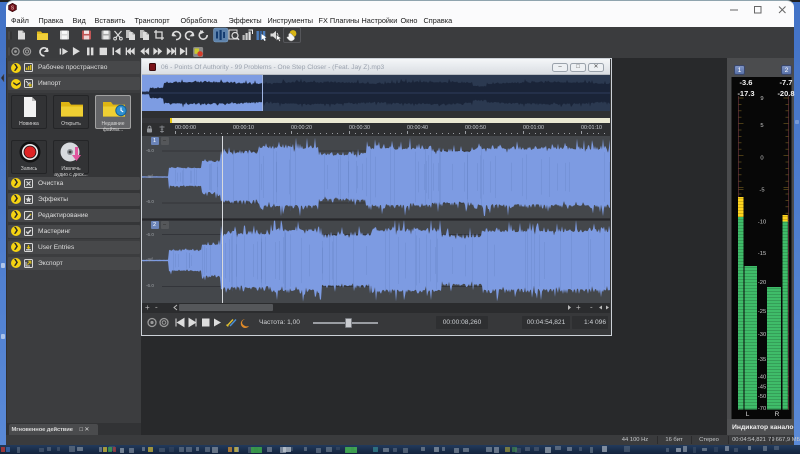 The width and height of the screenshot is (800, 454). Describe the element at coordinates (761, 159) in the screenshot. I see `svg-text: 0` at that location.